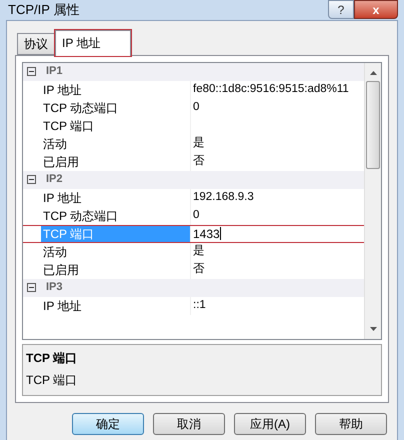  I want to click on category-label: IP2, so click(54, 180).